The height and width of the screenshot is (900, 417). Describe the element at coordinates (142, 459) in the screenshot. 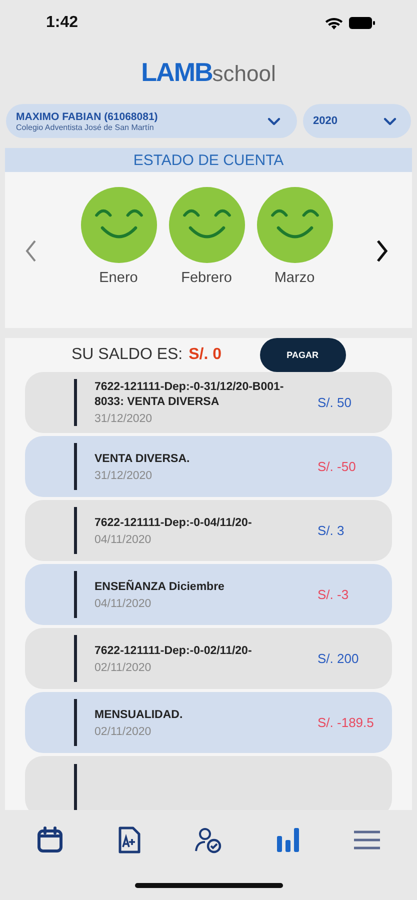

I see `transaction-description: VENTA DIVERSA.` at that location.